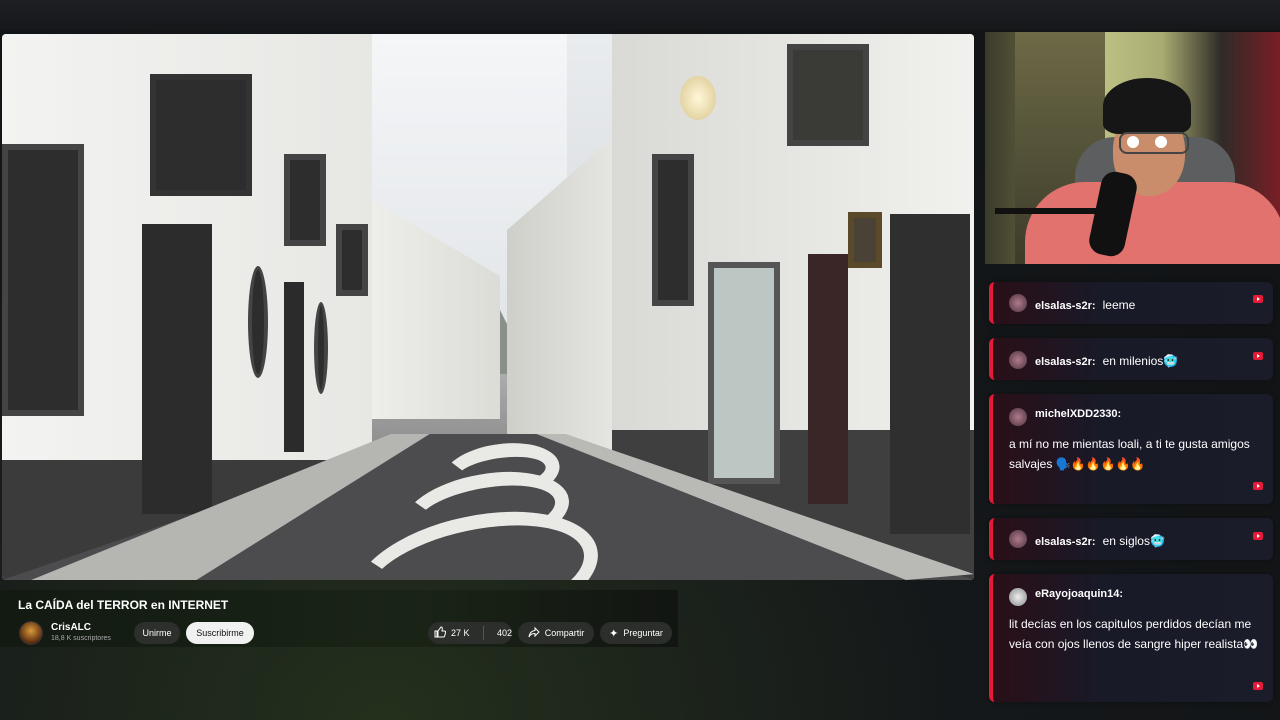 The width and height of the screenshot is (1280, 720). I want to click on thumbs-up-icon, so click(440, 633).